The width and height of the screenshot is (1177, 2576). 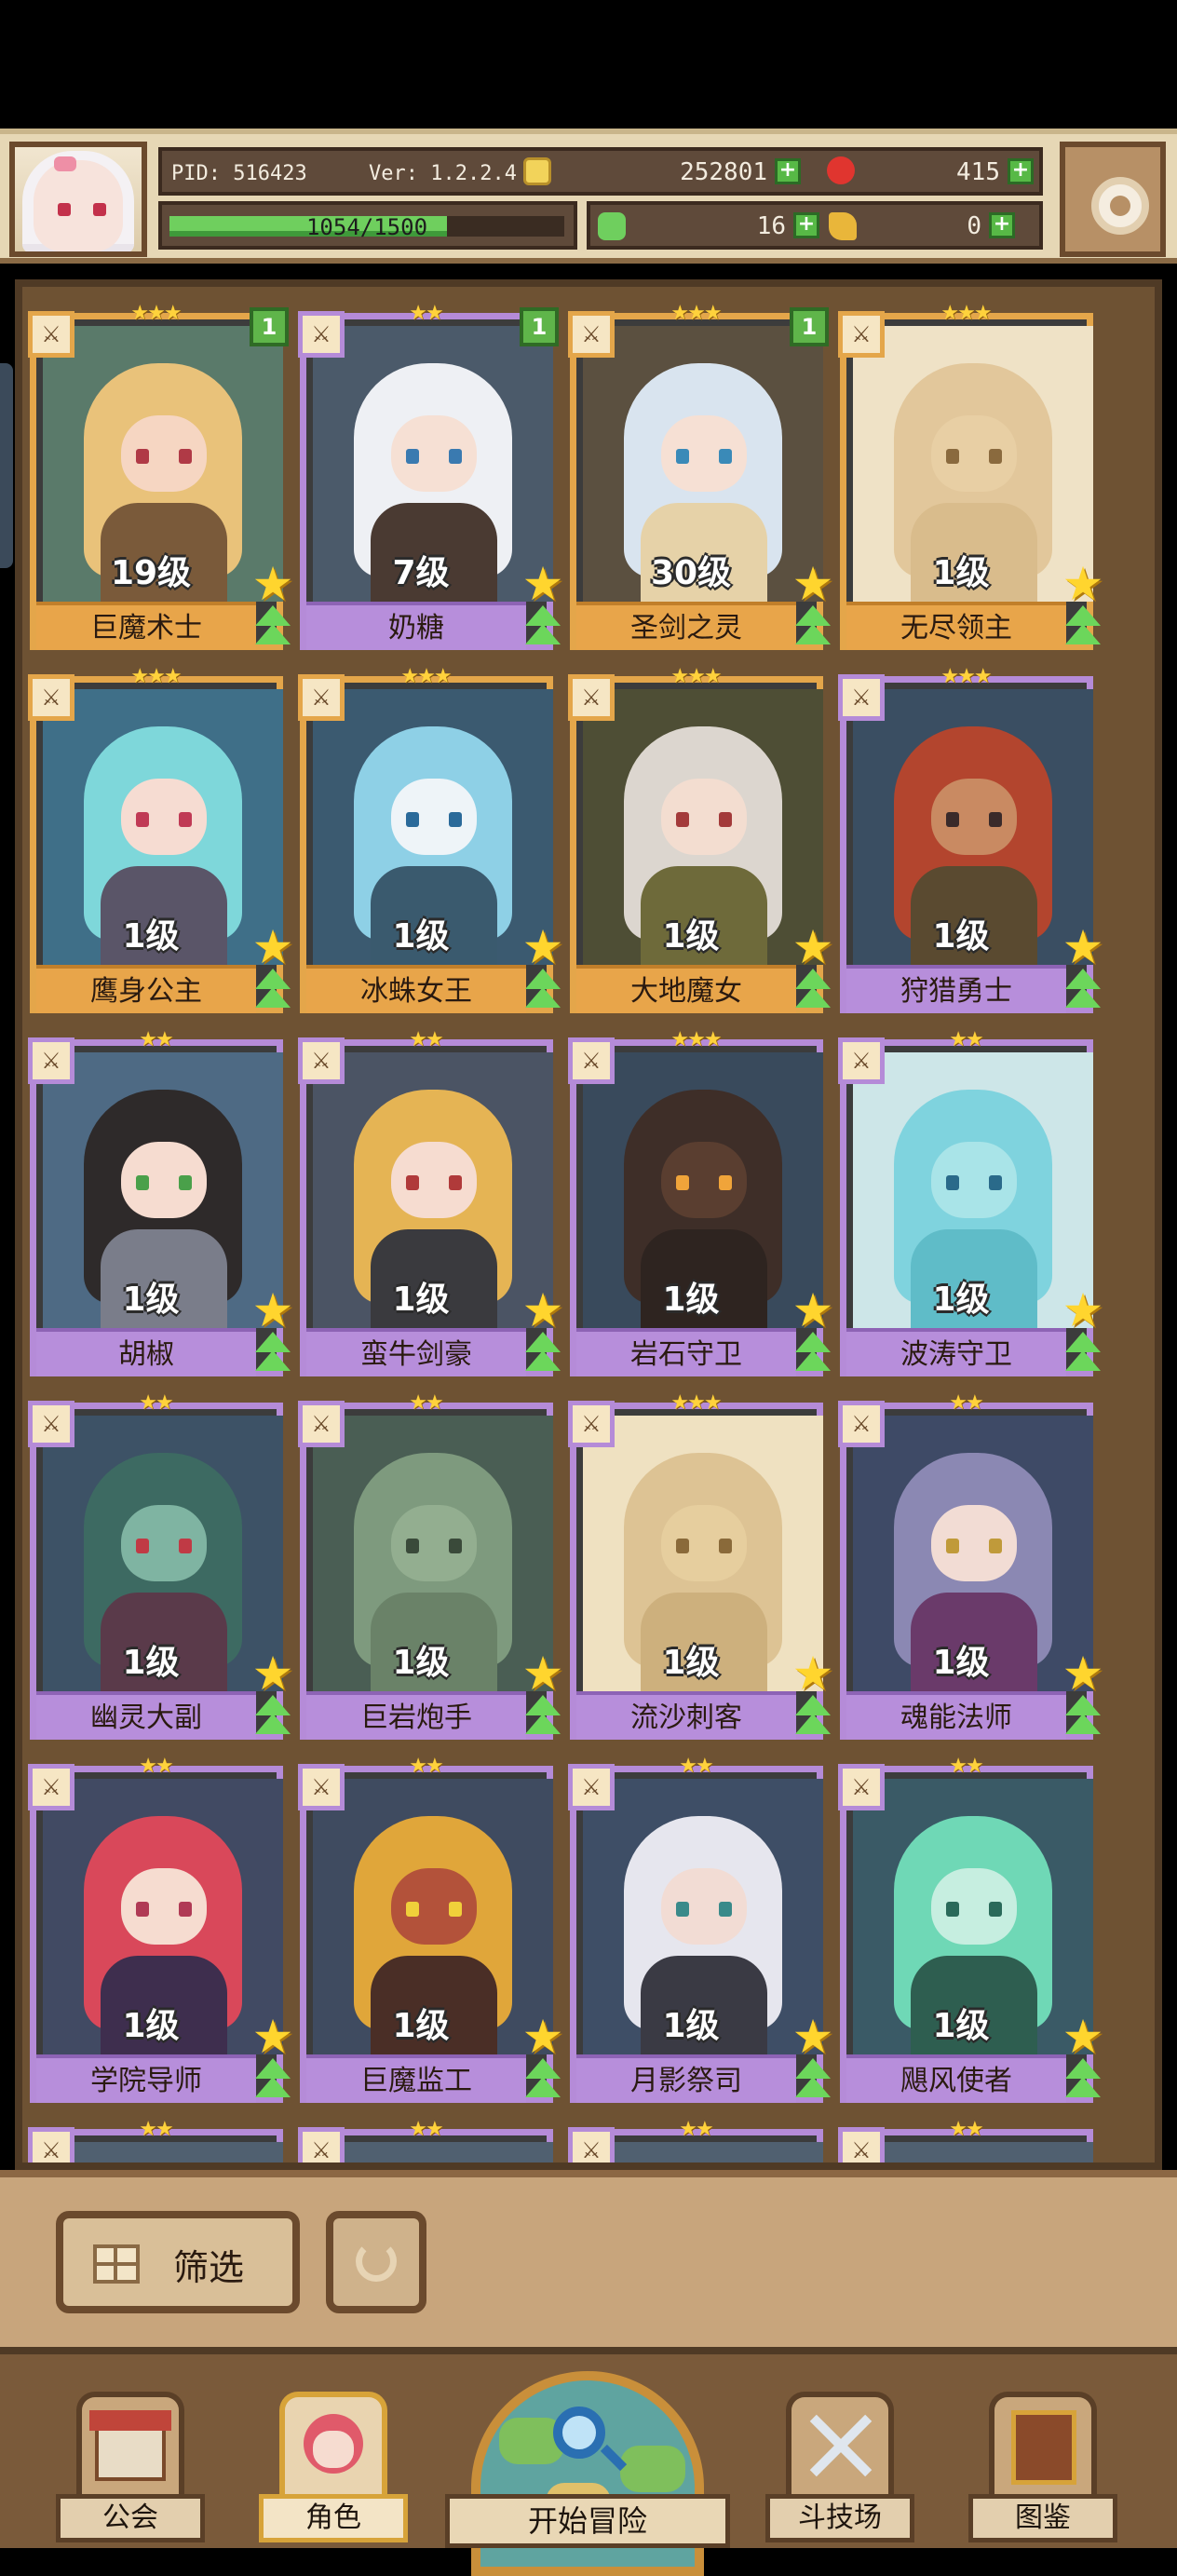 What do you see at coordinates (970, 1202) in the screenshot?
I see `character-card: 1级 波涛守卫 ⚔ ★★ ★` at bounding box center [970, 1202].